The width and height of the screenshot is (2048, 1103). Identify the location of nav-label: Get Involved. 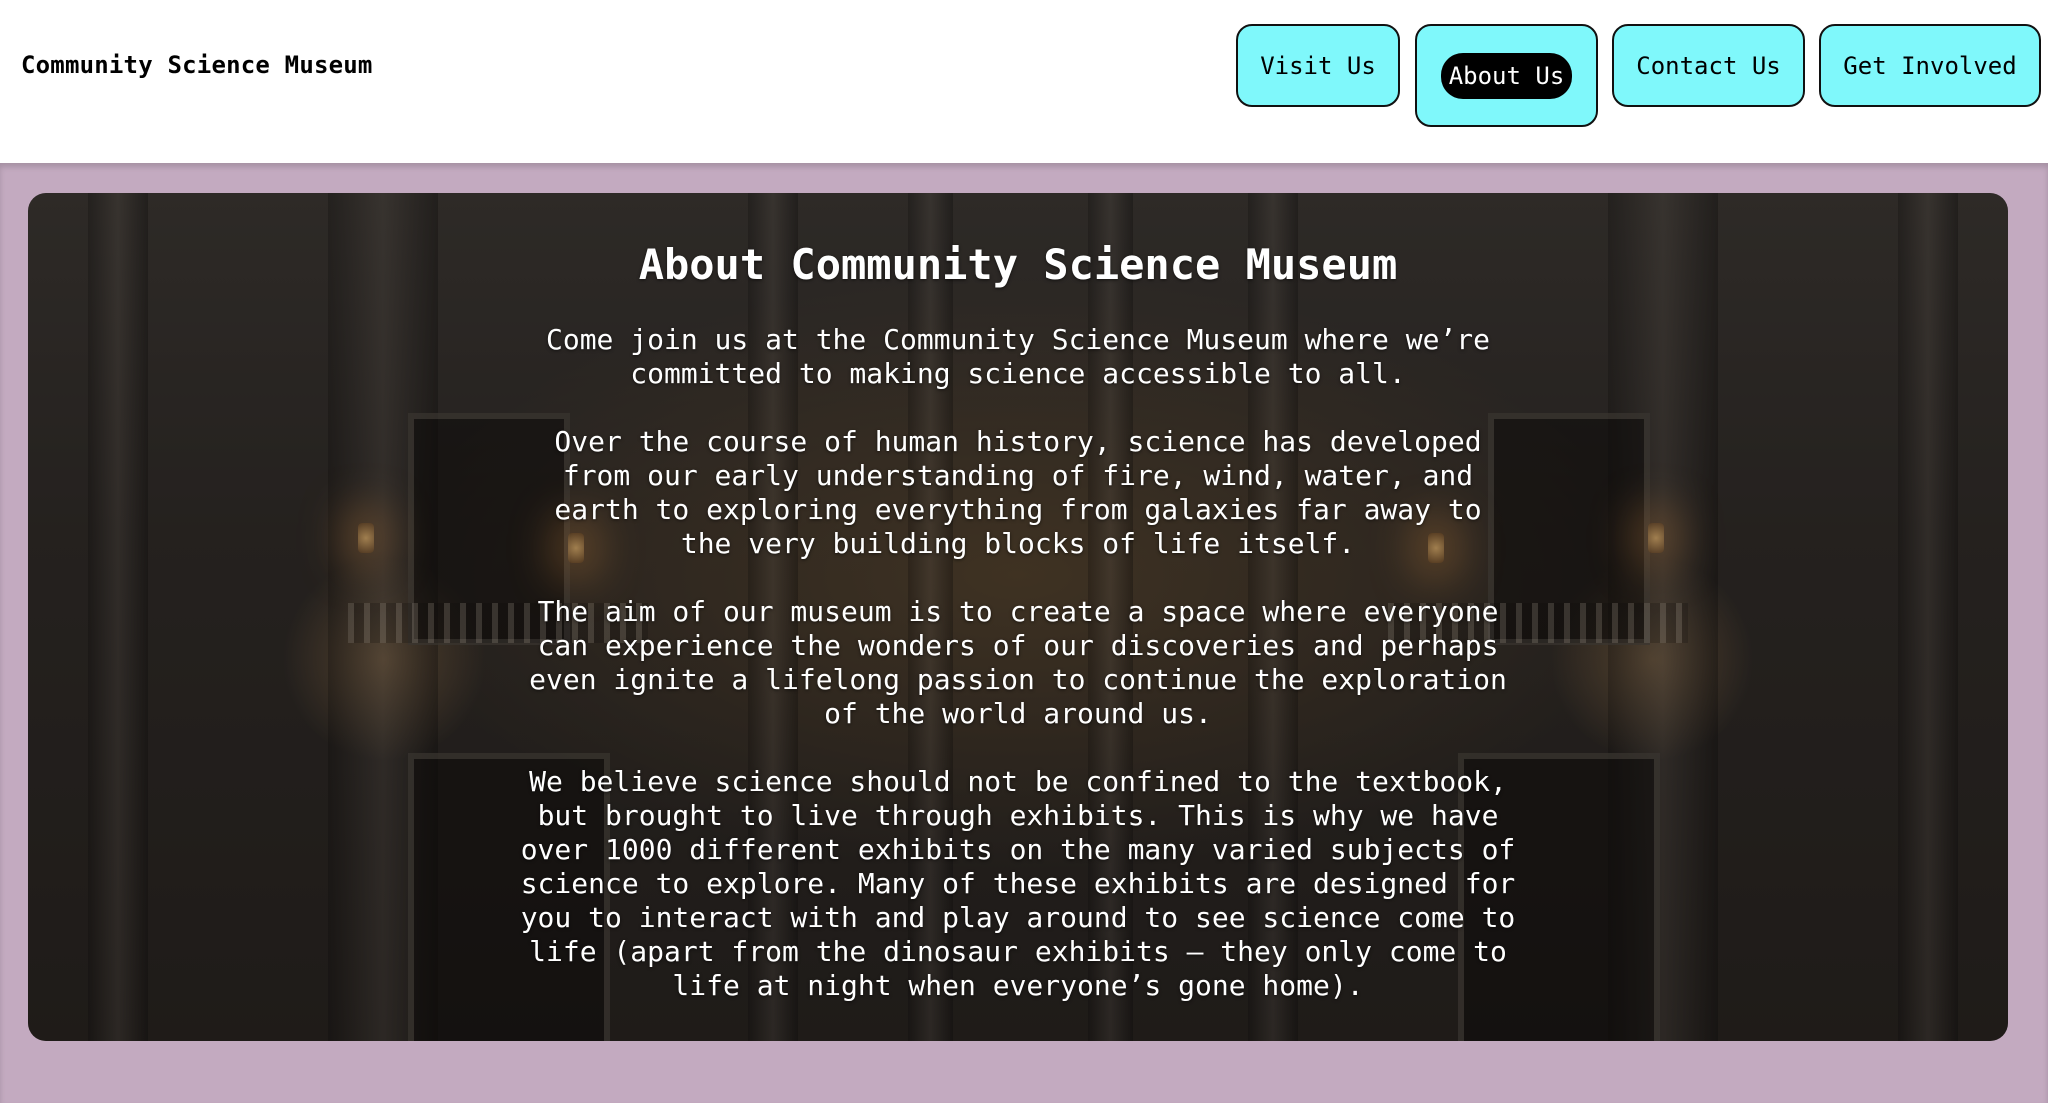
(1930, 65).